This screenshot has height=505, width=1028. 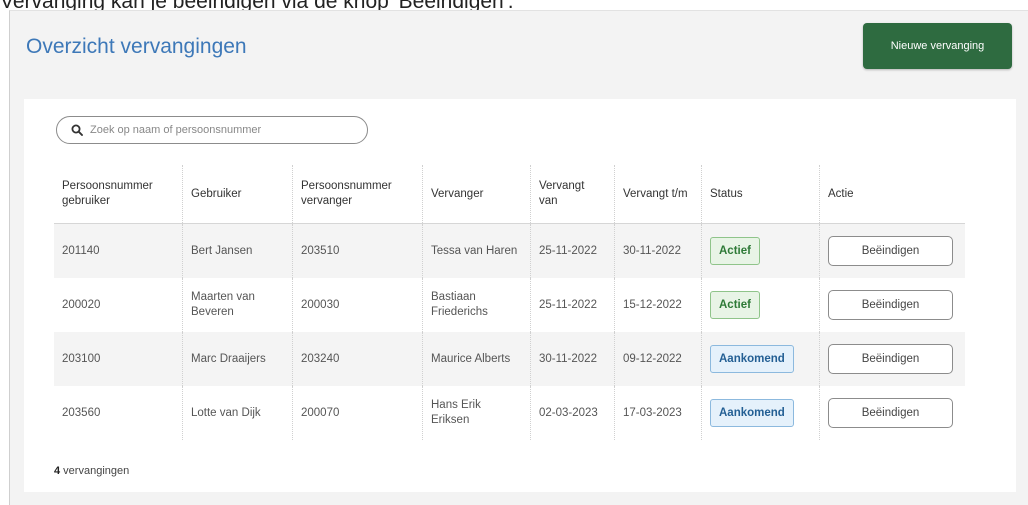 I want to click on replacement-count-label: vervangingen, so click(x=95, y=471).